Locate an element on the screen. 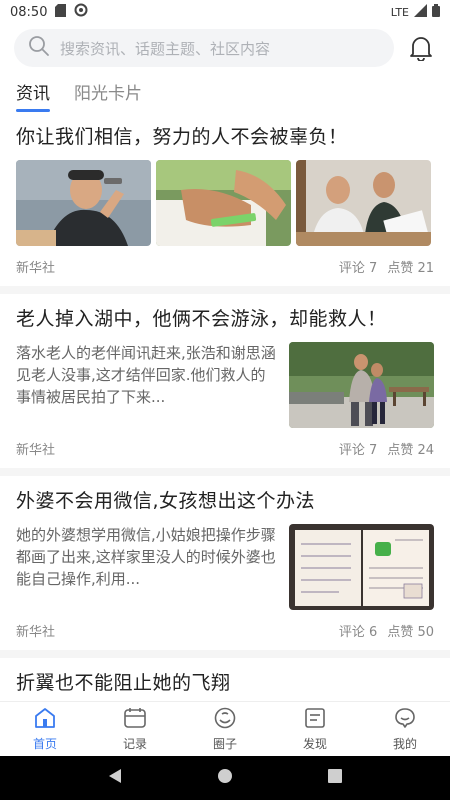 Image resolution: width=450 pixels, height=800 pixels. battery-icon is located at coordinates (436, 12).